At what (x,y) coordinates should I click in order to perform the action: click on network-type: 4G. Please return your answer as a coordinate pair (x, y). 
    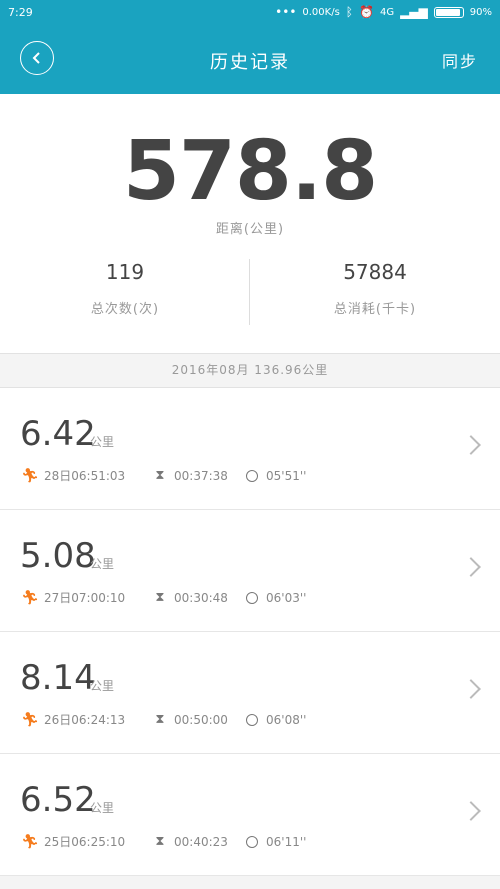
    Looking at the image, I should click on (387, 12).